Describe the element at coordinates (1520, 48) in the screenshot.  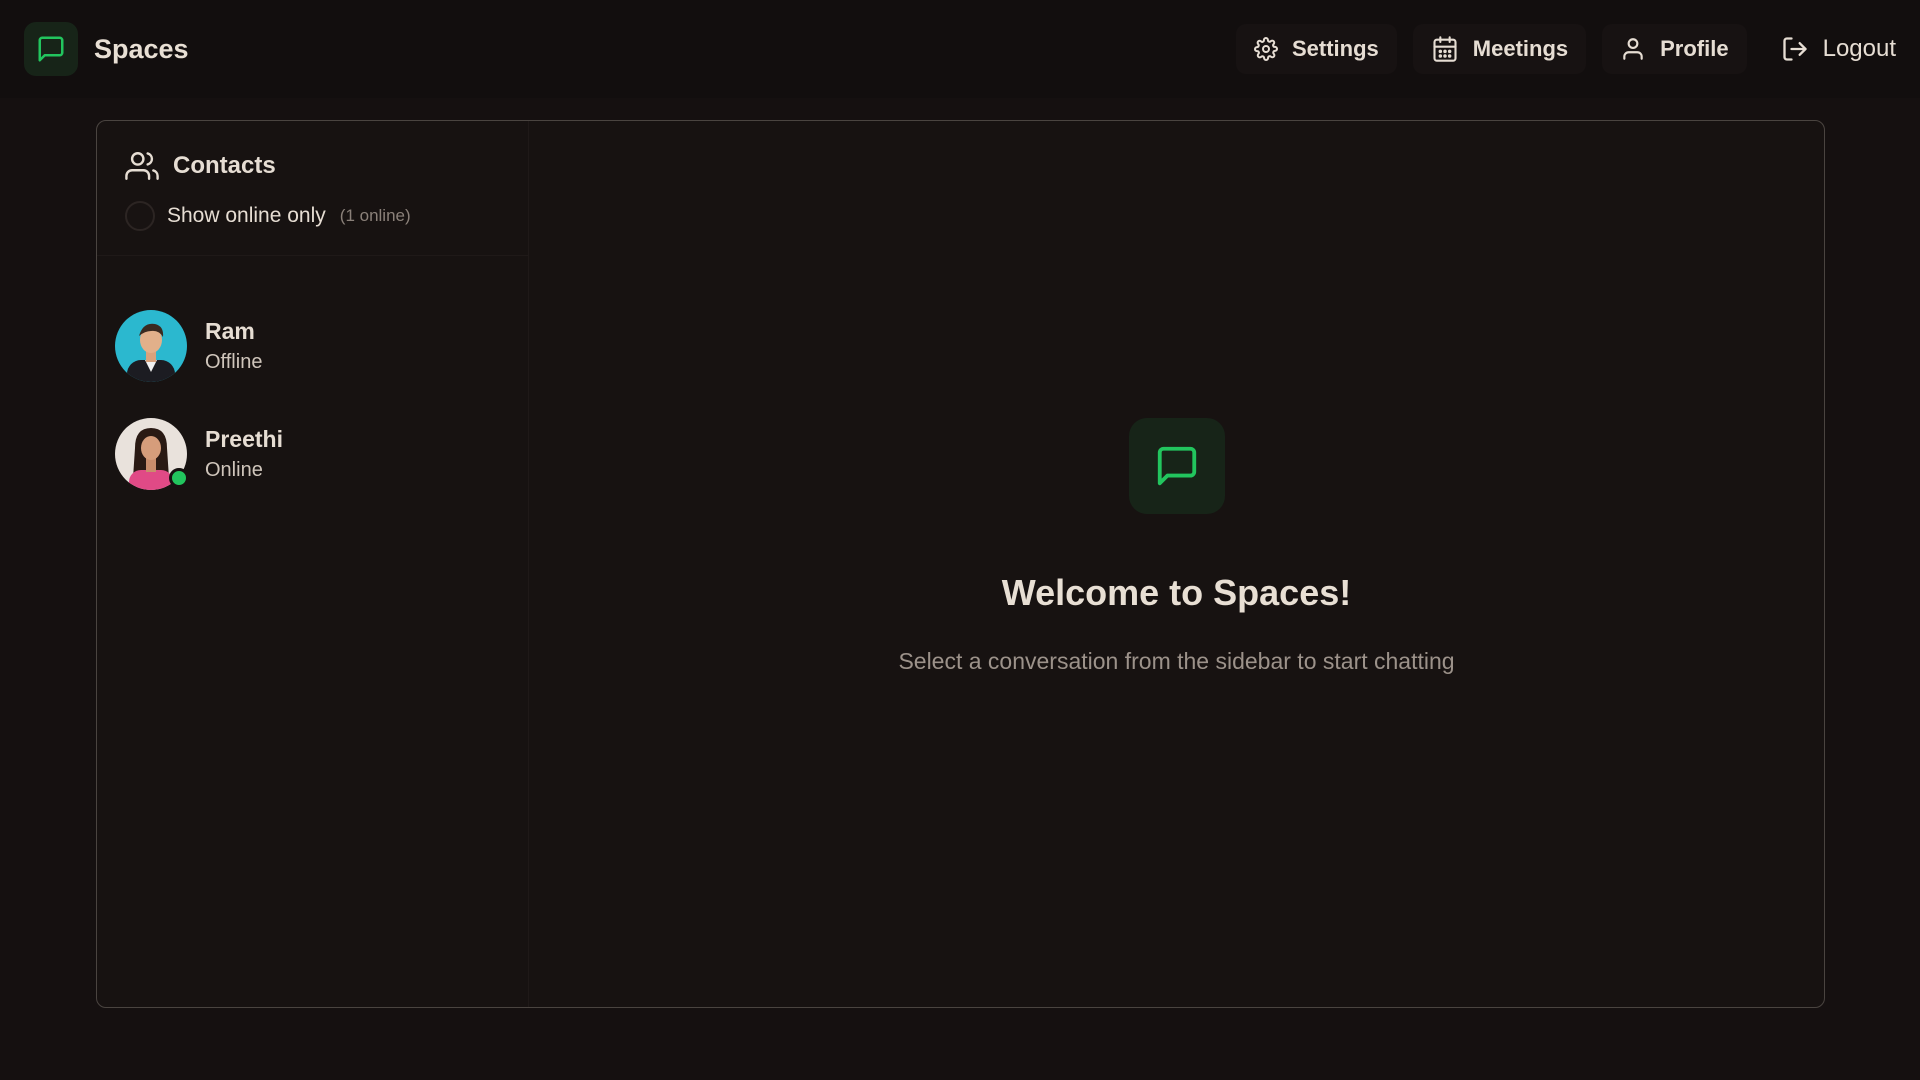
I see `meetings-label: Meetings` at that location.